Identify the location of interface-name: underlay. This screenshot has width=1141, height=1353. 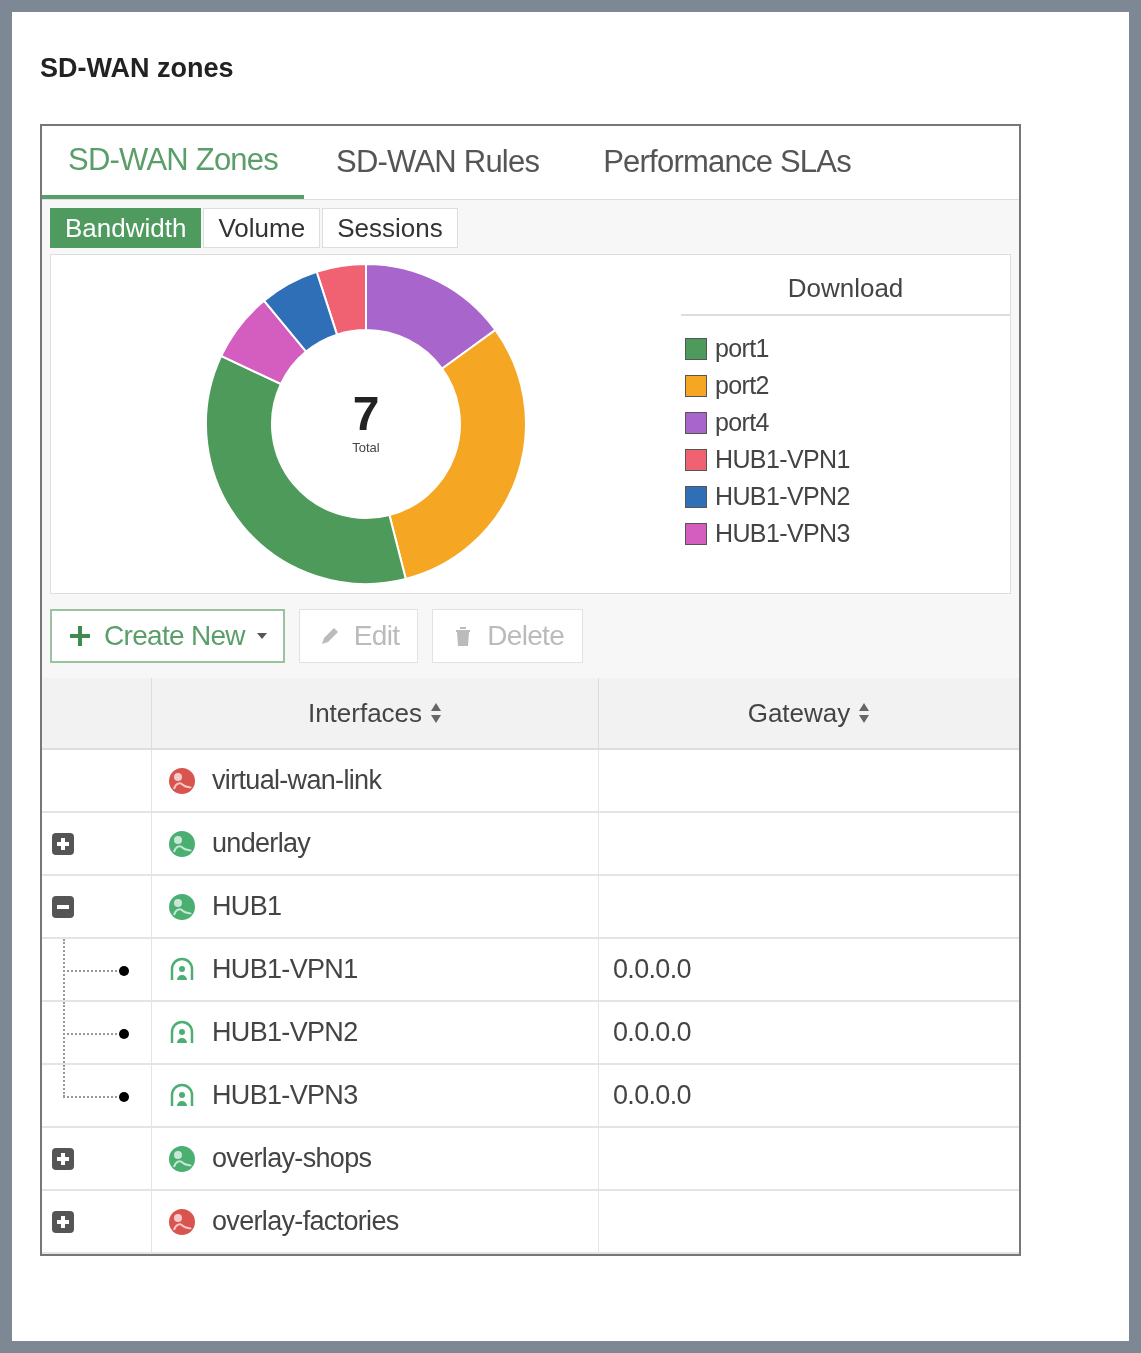
(261, 844).